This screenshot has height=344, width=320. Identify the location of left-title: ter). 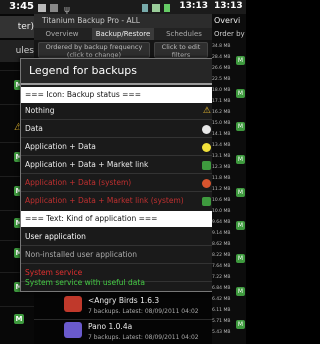
(17, 27).